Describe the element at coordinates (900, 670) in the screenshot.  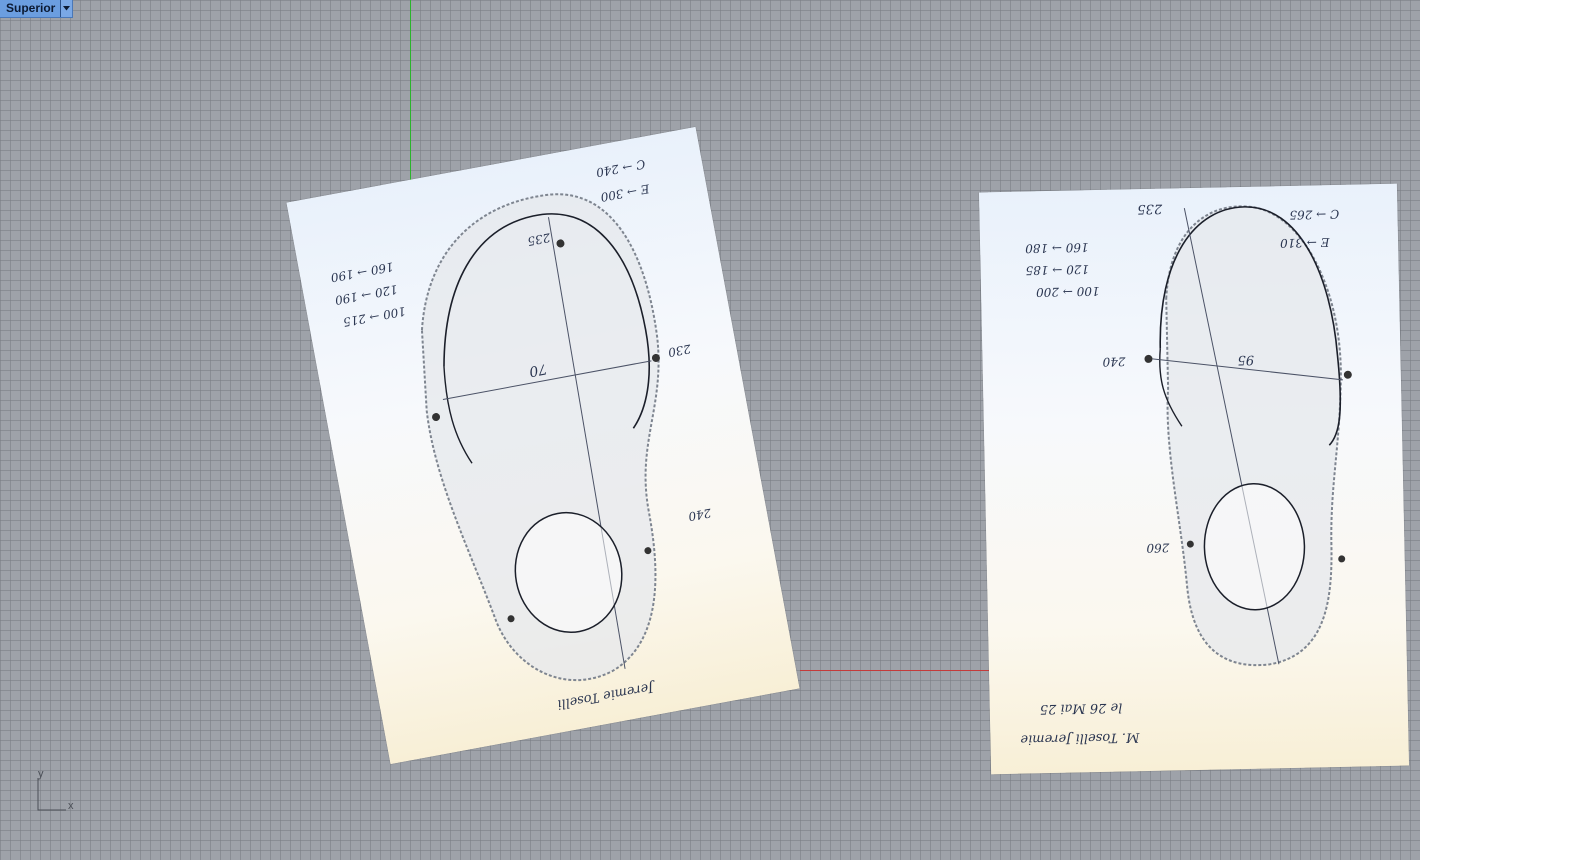
I see `x-axis-line` at that location.